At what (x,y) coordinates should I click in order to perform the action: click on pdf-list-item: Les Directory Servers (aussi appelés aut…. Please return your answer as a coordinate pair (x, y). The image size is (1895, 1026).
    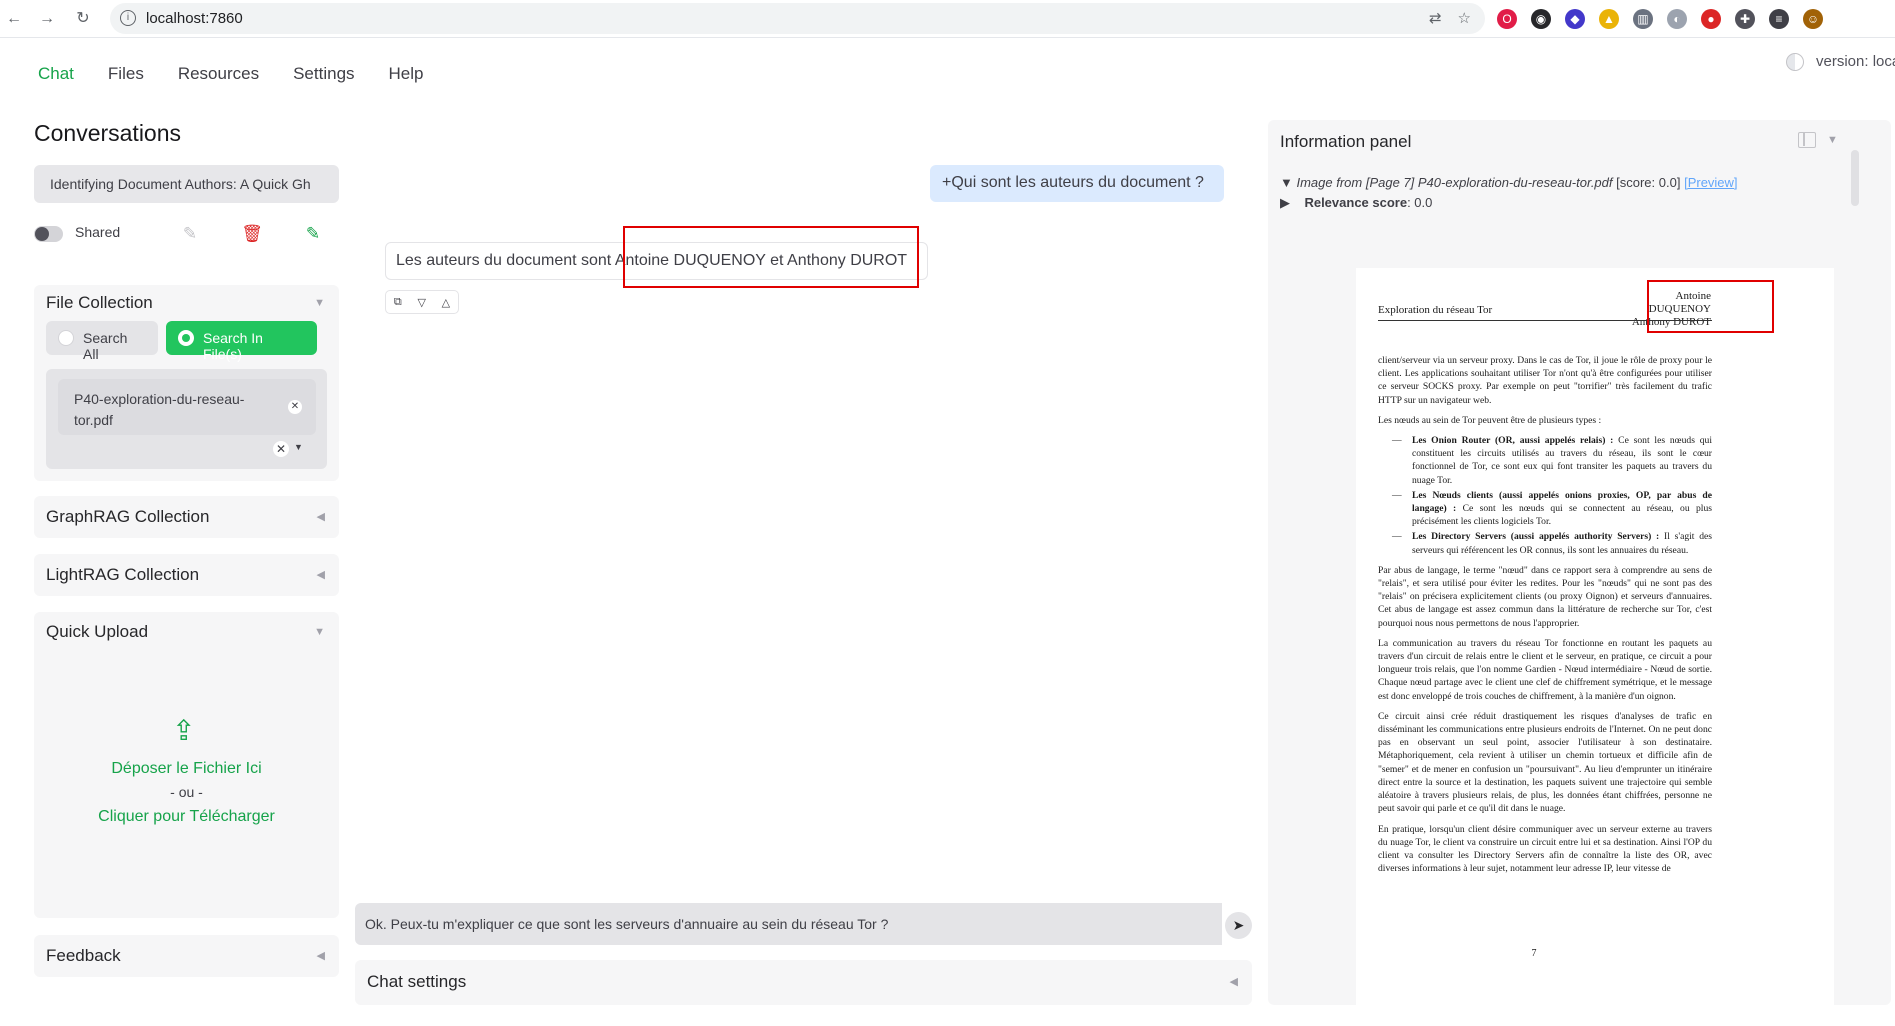
    Looking at the image, I should click on (1545, 543).